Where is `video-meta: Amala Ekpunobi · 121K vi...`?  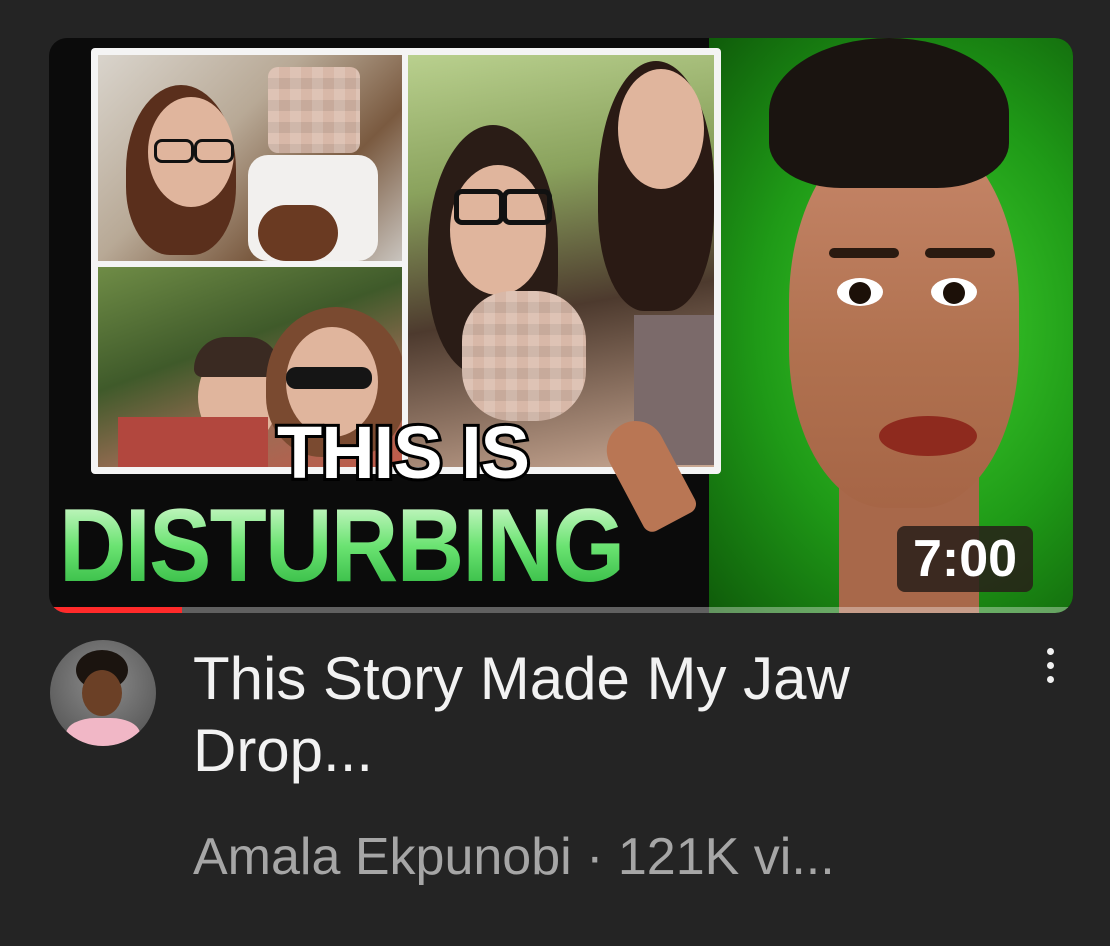 video-meta: Amala Ekpunobi · 121K vi... is located at coordinates (514, 857).